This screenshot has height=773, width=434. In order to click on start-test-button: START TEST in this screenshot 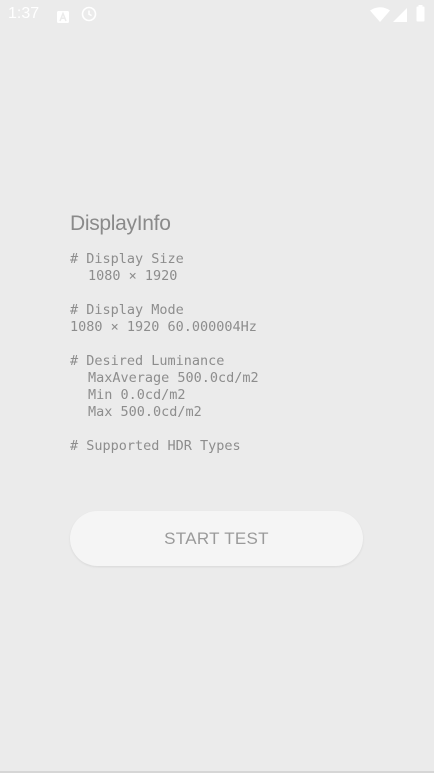, I will do `click(216, 538)`.